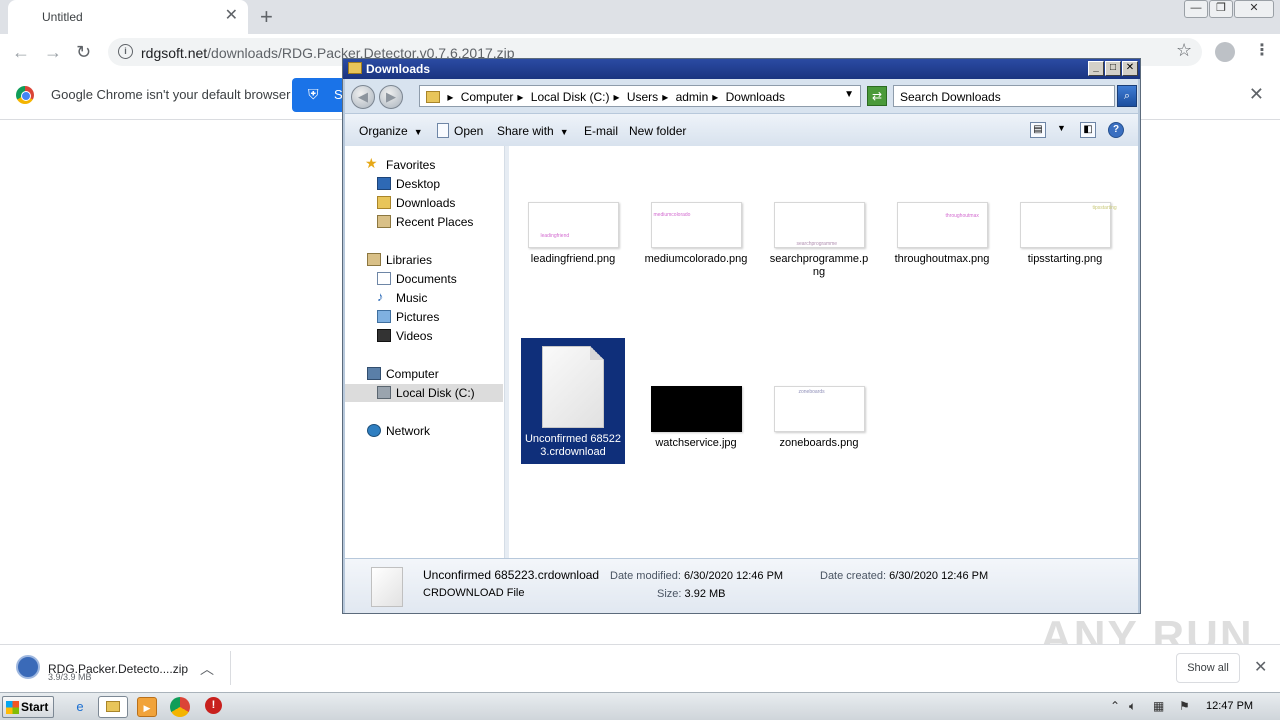 The height and width of the screenshot is (720, 1280). I want to click on explorer-maximize-button: □, so click(1113, 68).